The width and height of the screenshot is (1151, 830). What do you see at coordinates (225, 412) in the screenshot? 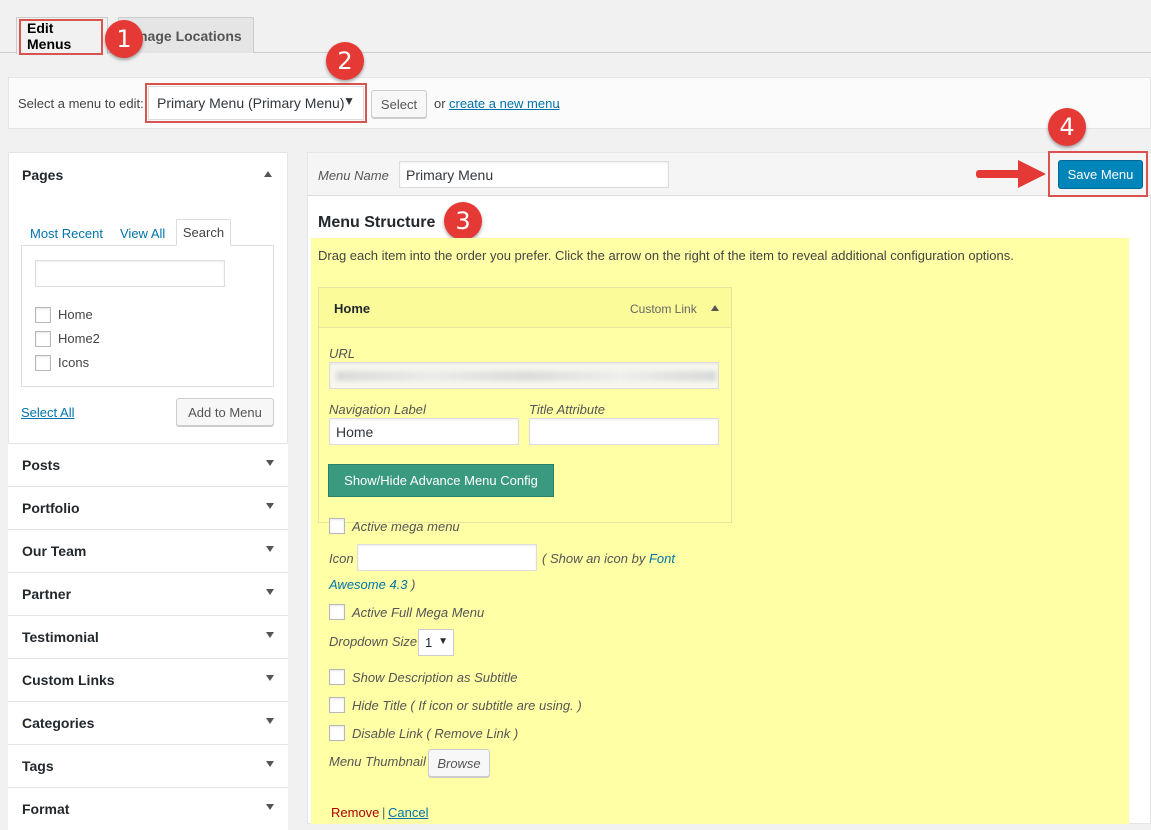
I see `add-to-menu-button: Add to Menu` at bounding box center [225, 412].